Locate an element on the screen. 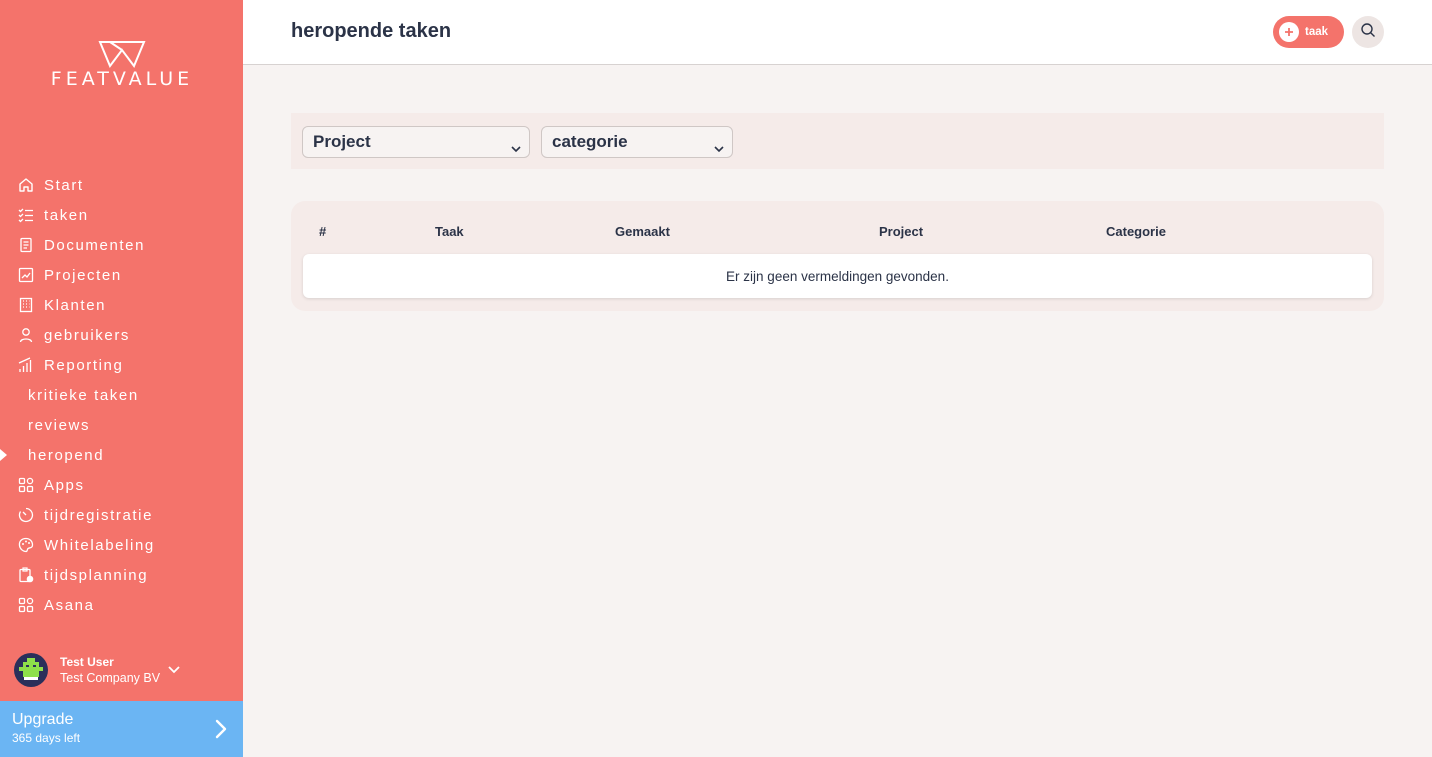  sidebar-item-label: taken is located at coordinates (66, 215).